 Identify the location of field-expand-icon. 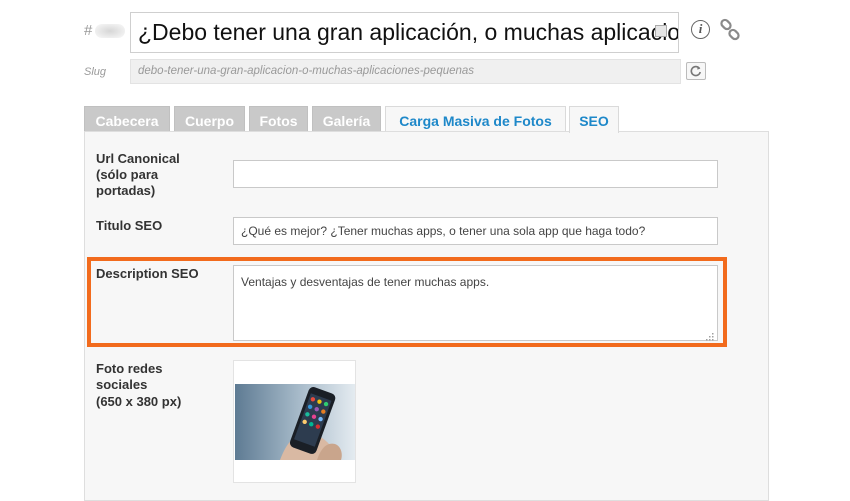
(661, 31).